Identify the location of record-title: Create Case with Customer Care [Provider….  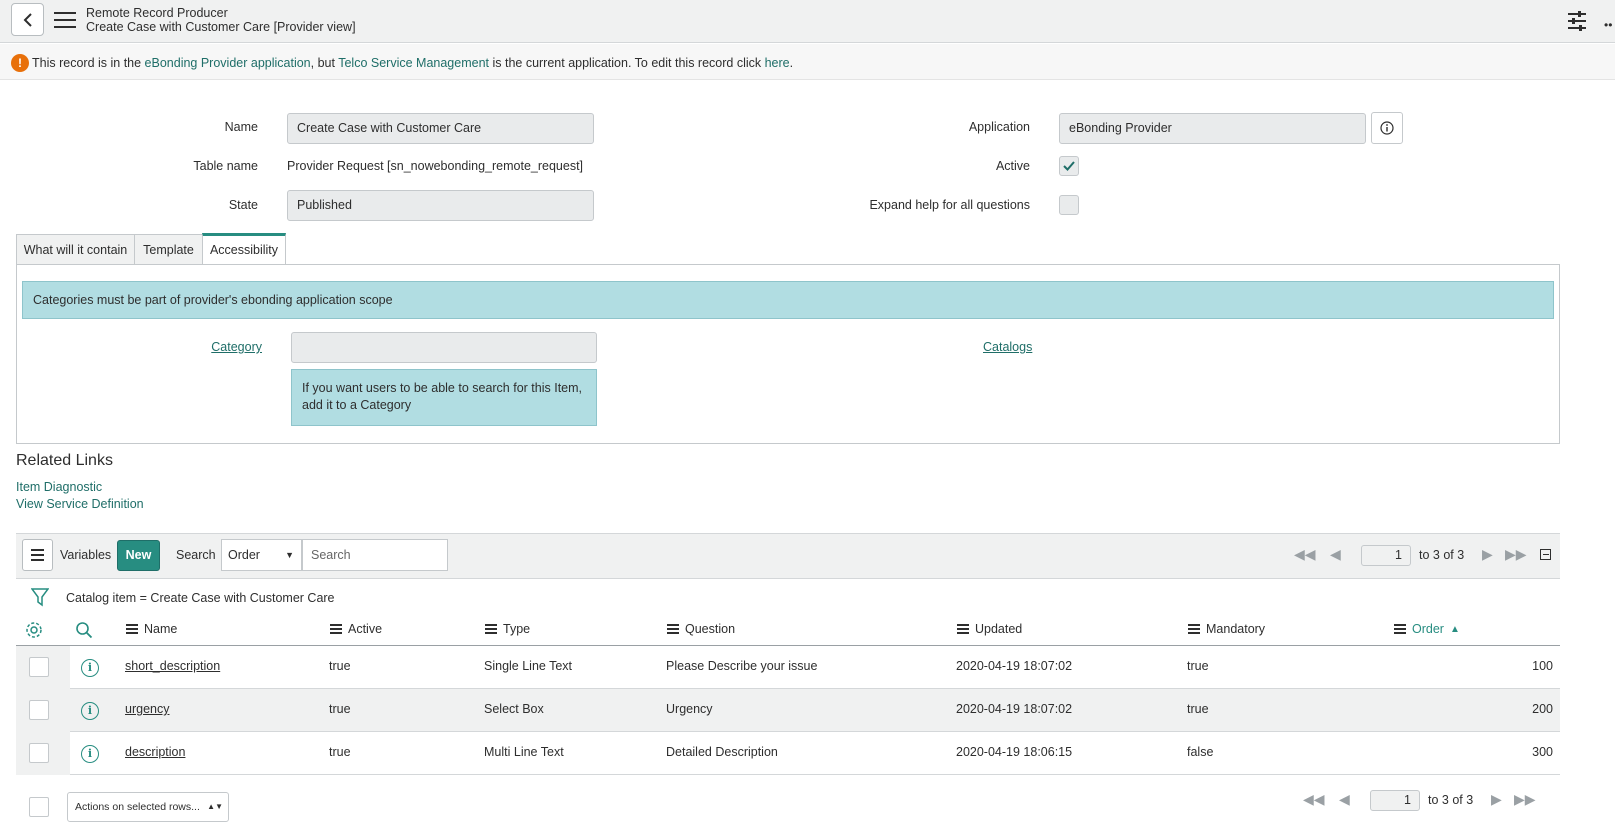
(221, 27).